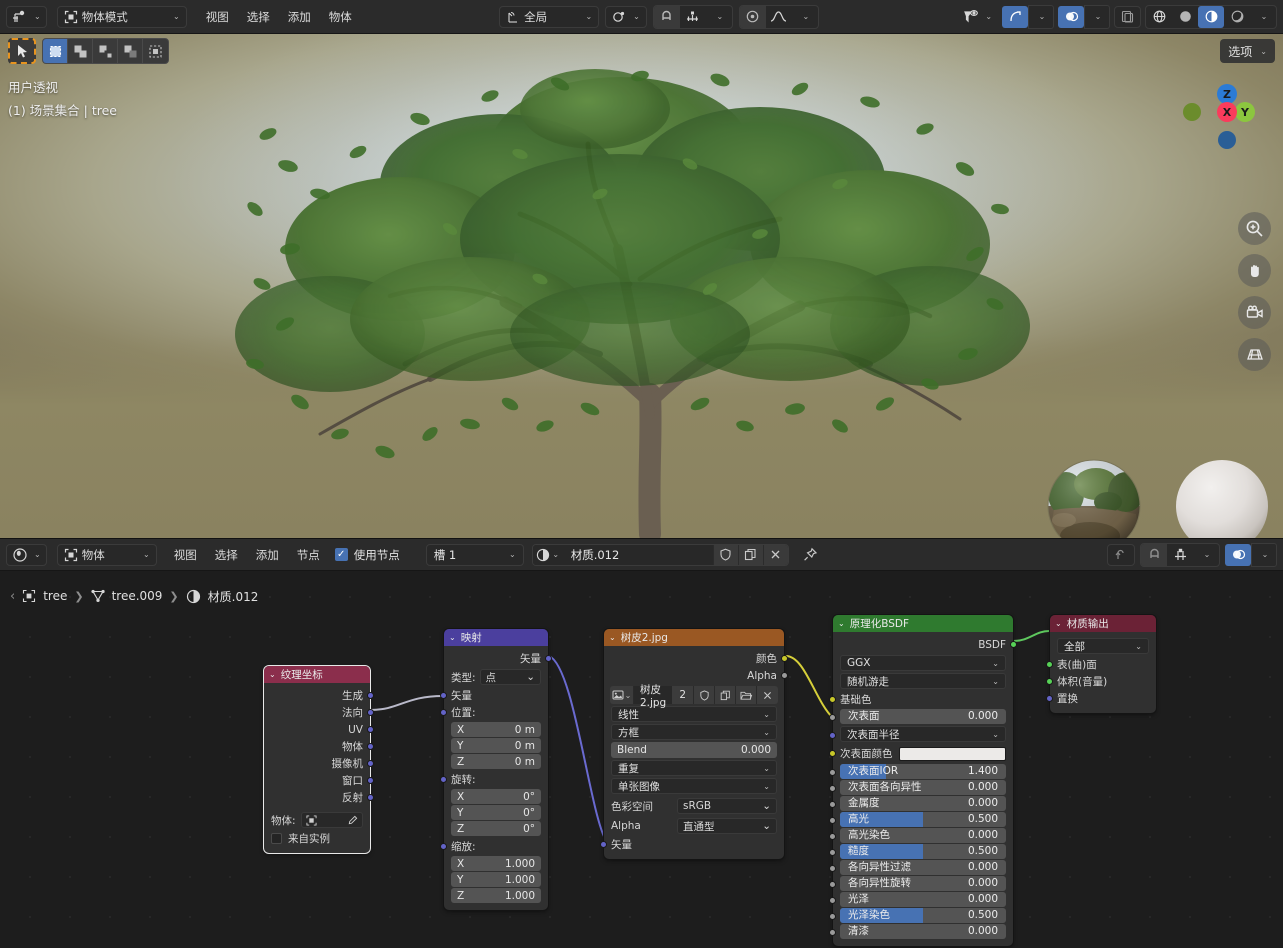  Describe the element at coordinates (1015, 16) in the screenshot. I see `gizmo-toggle` at that location.